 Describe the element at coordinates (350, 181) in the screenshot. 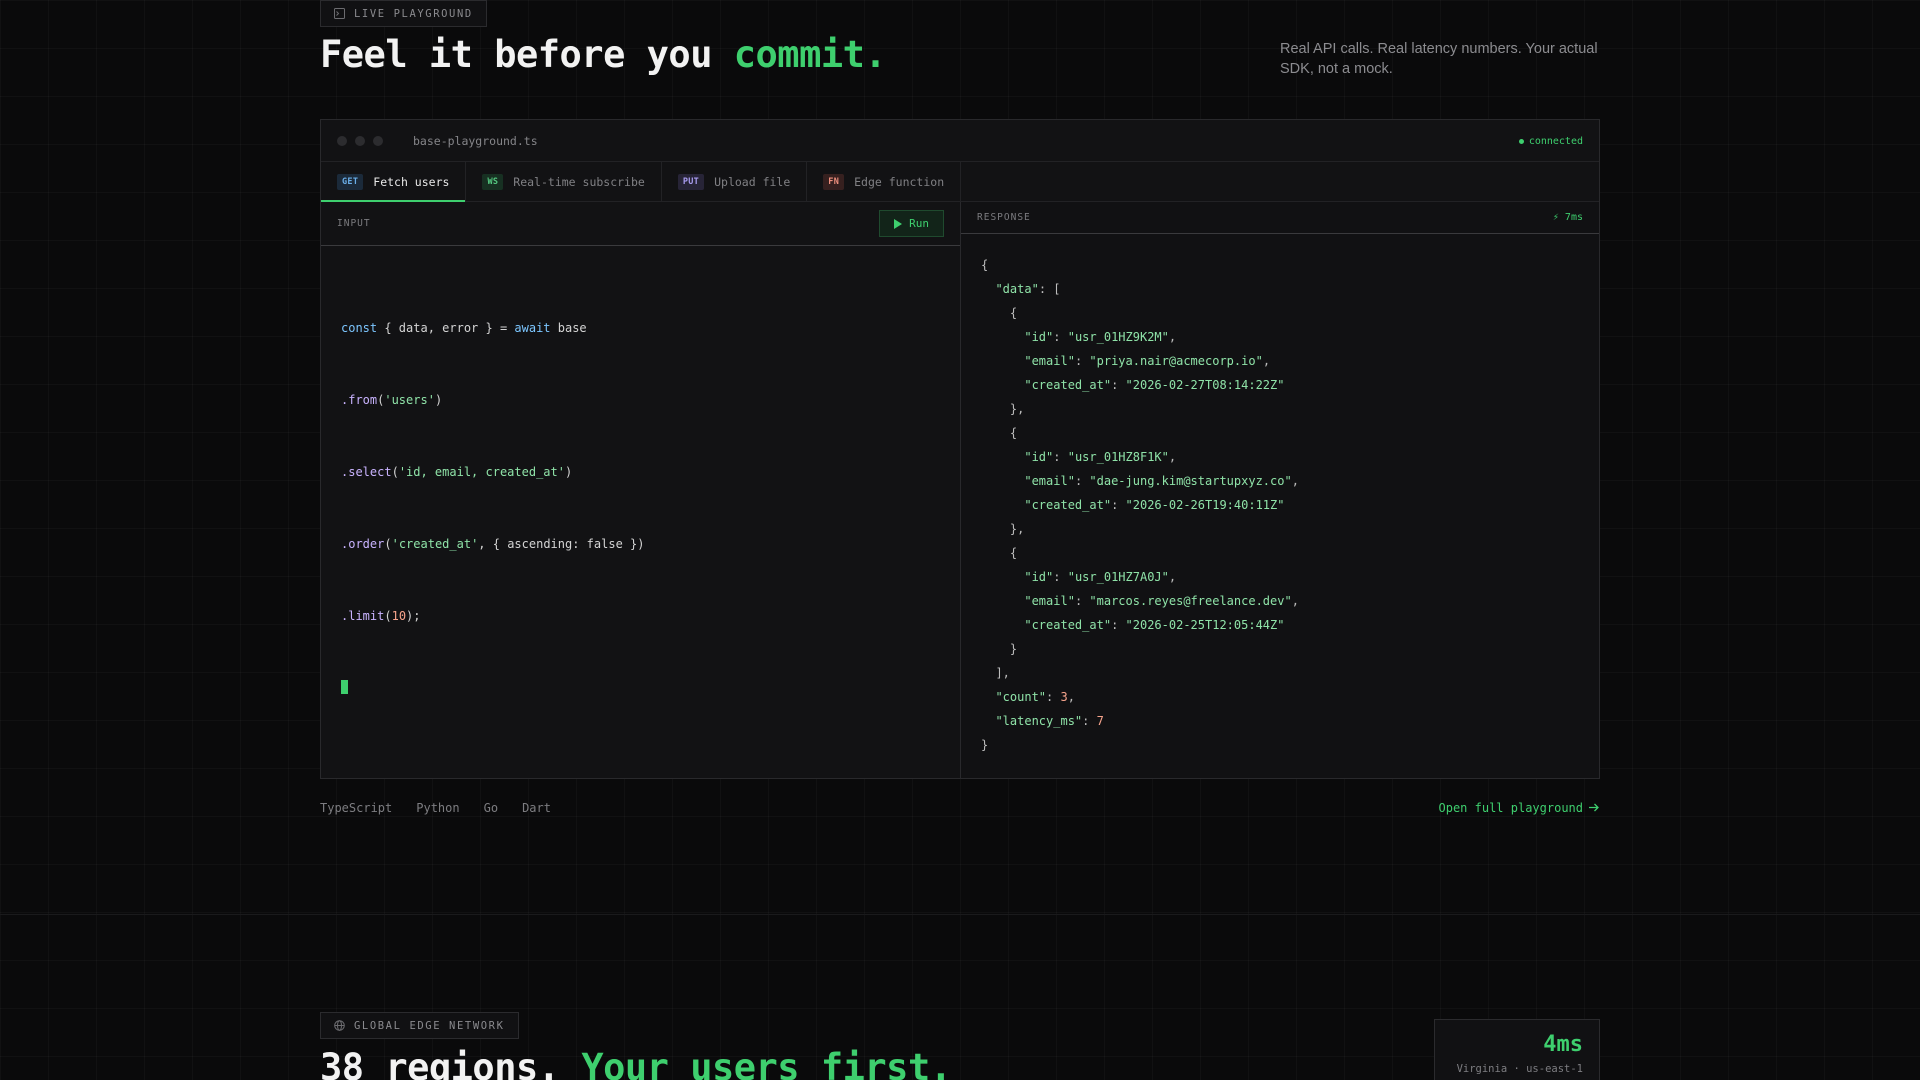

I see `method-badge-get: GET` at that location.